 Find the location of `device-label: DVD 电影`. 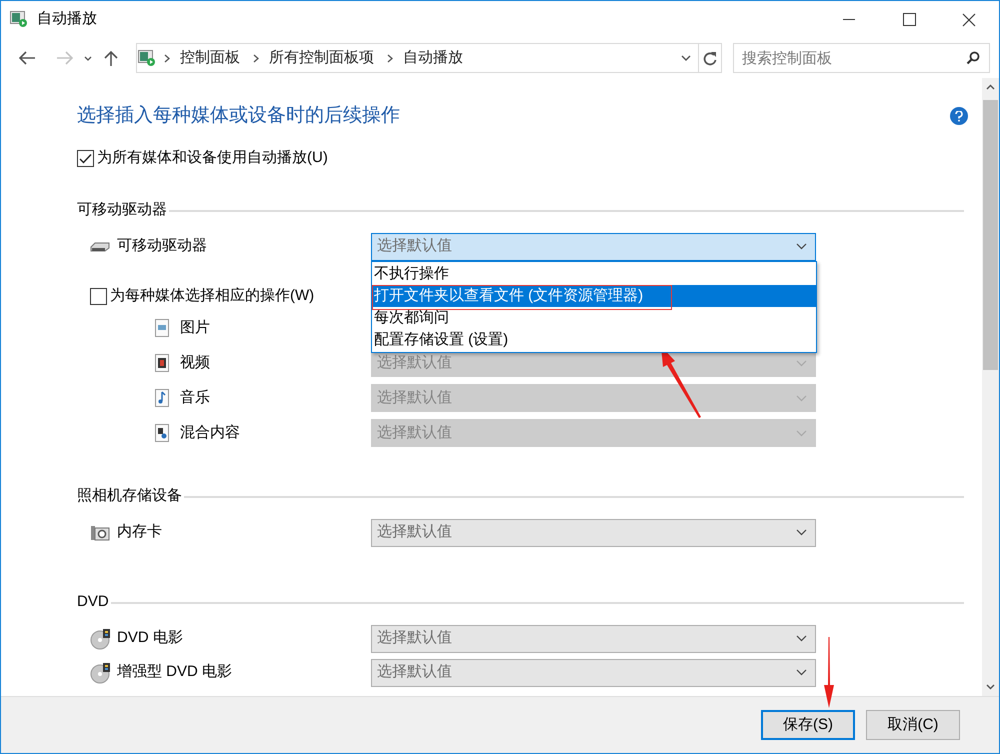

device-label: DVD 电影 is located at coordinates (150, 638).